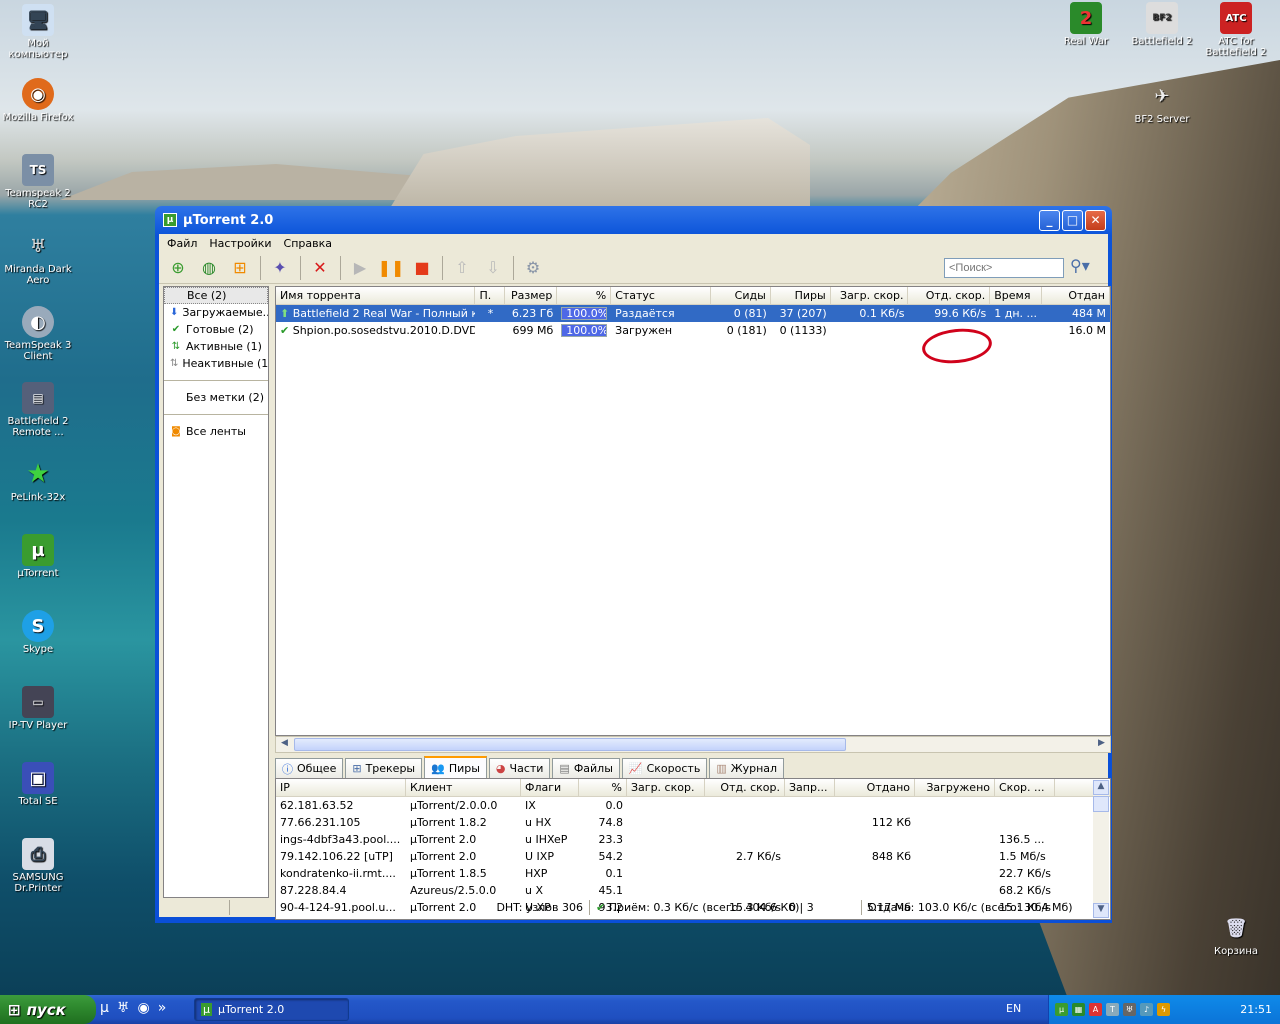 The image size is (1280, 1024). Describe the element at coordinates (747, 768) in the screenshot. I see `tab-log: ▥ Журнал` at that location.